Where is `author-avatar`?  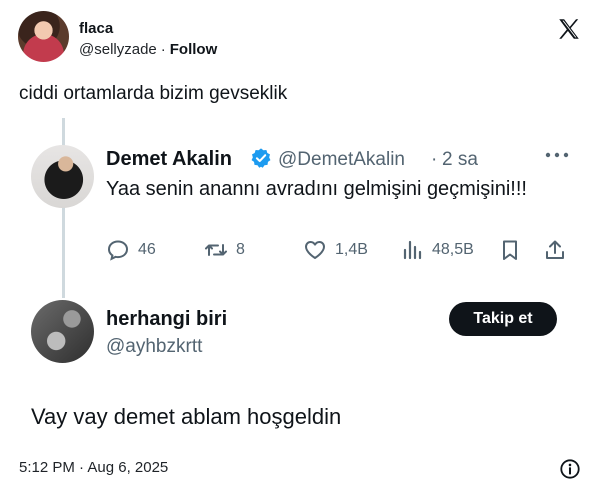
author-avatar is located at coordinates (43, 36).